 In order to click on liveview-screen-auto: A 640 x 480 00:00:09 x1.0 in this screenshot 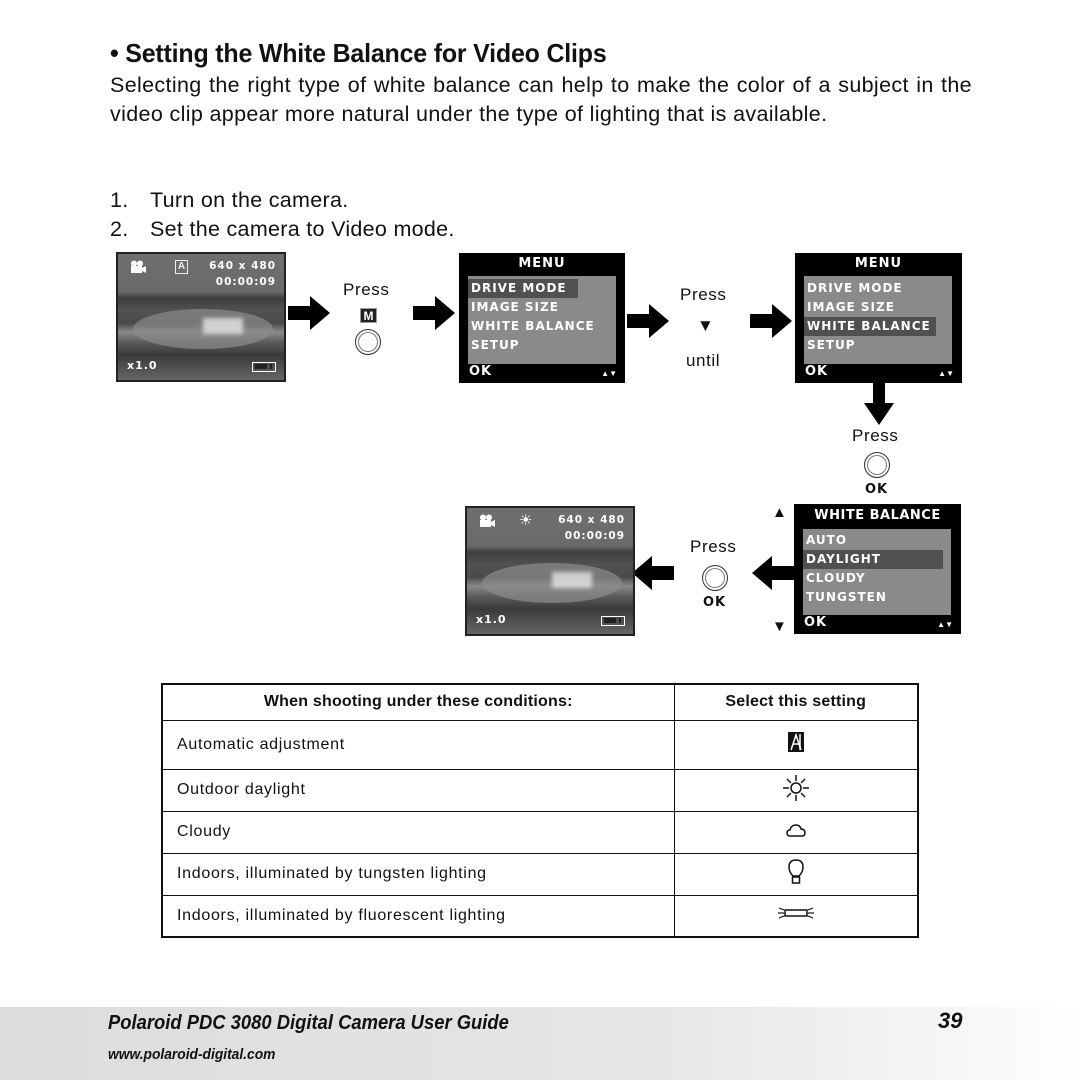, I will do `click(201, 317)`.